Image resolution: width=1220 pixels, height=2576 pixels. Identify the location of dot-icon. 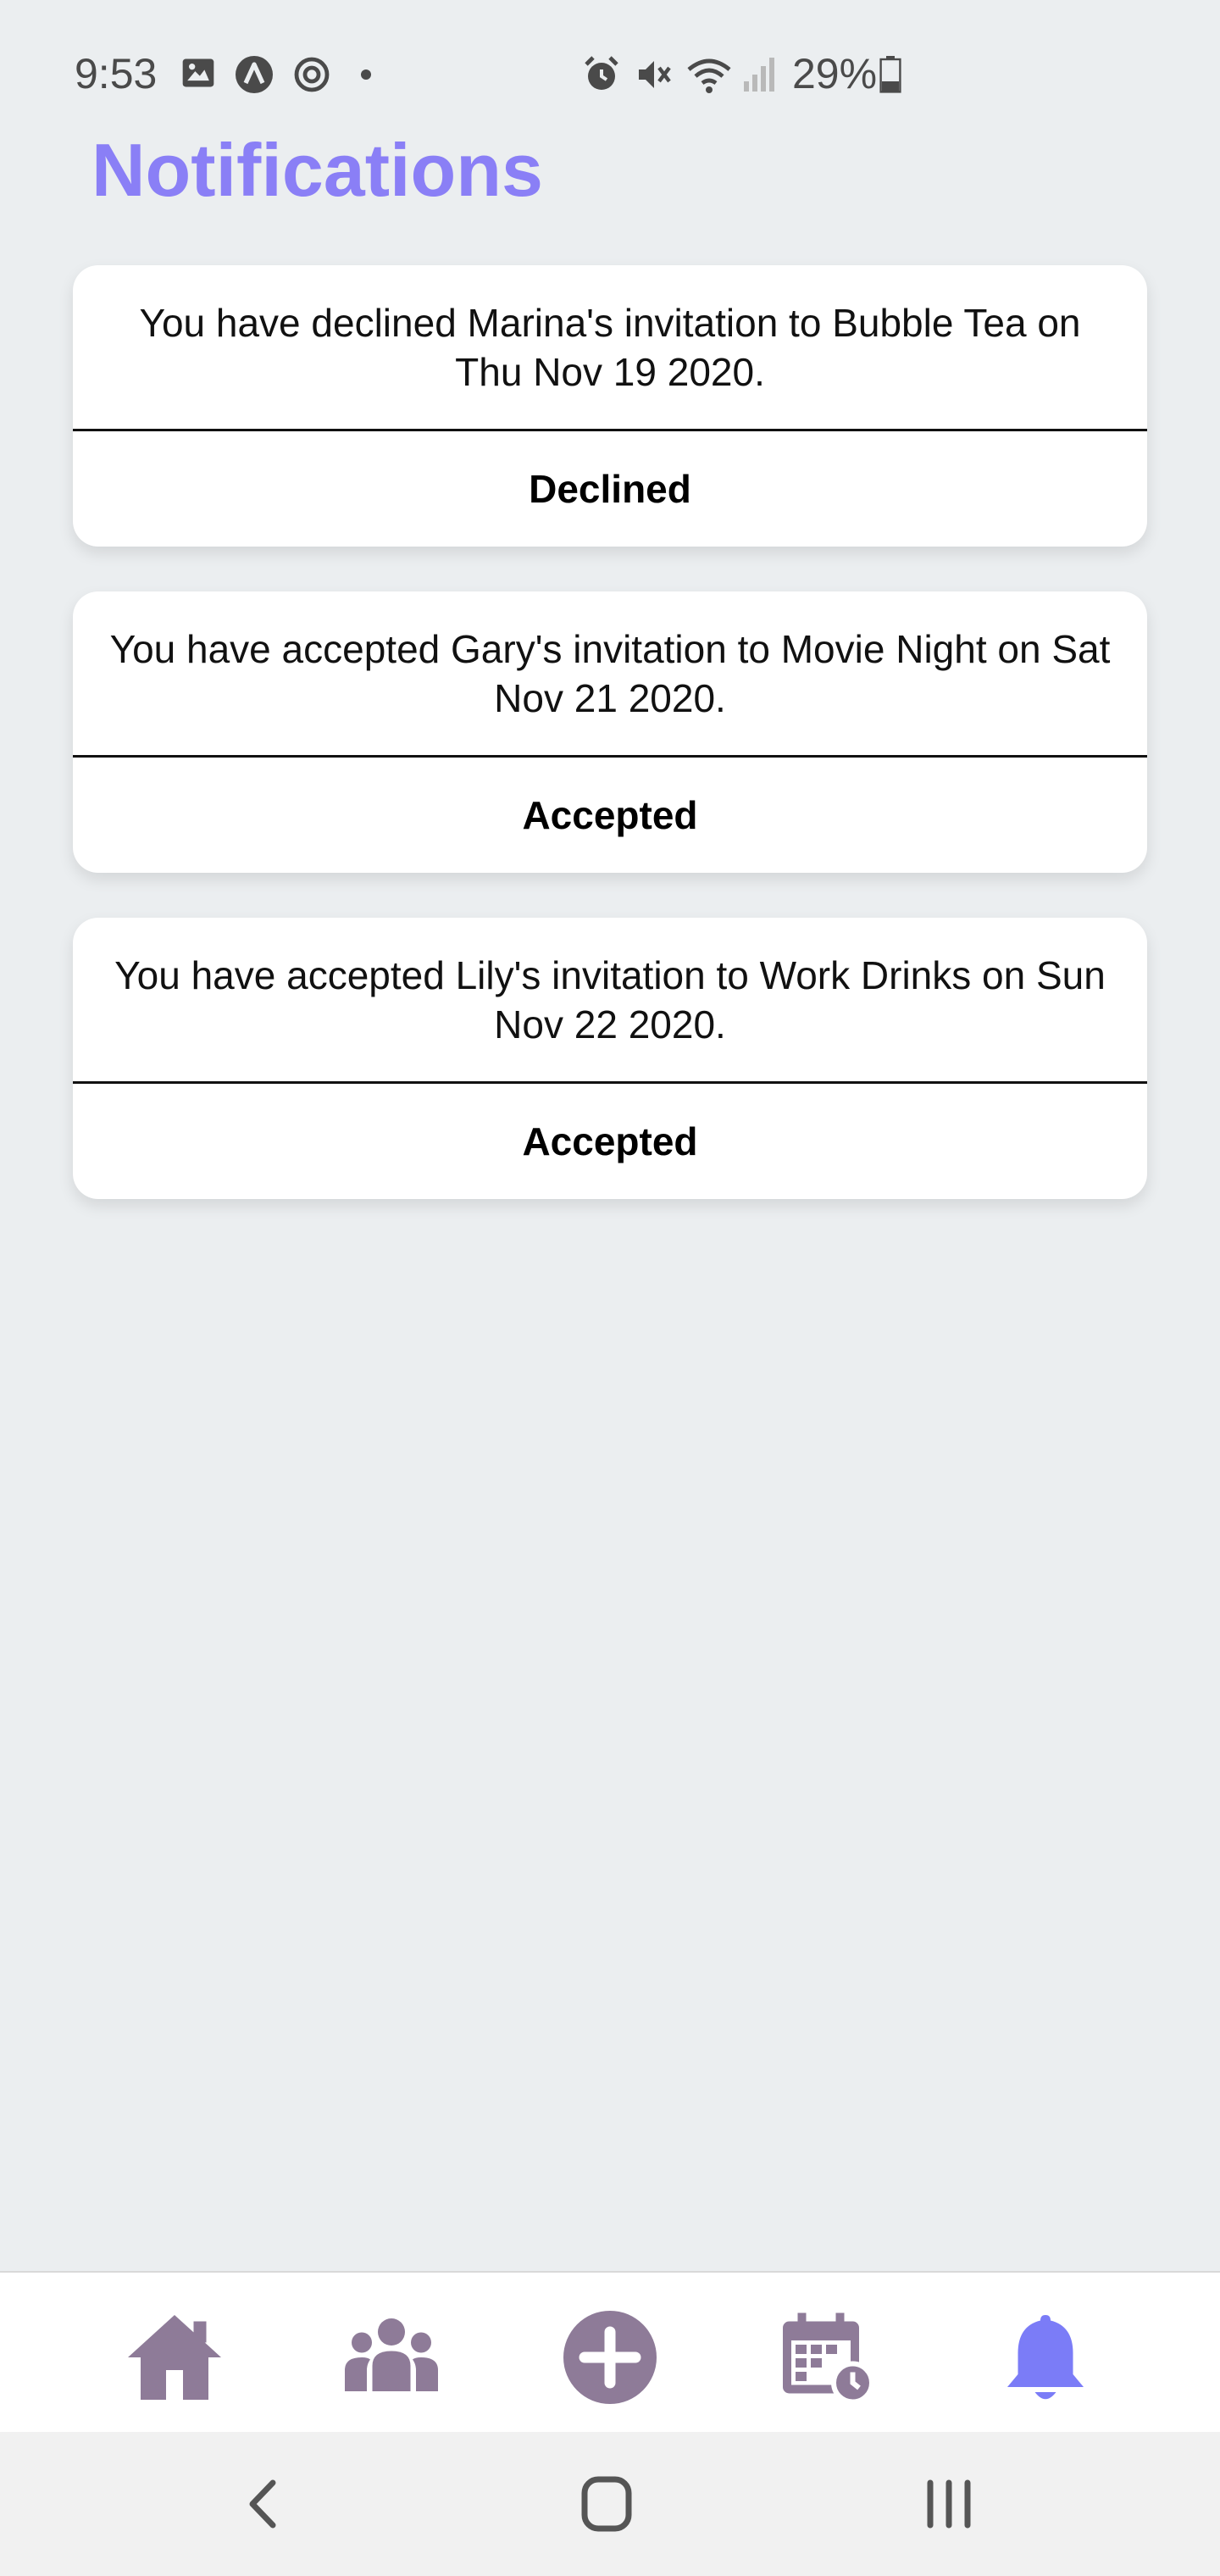
(366, 74).